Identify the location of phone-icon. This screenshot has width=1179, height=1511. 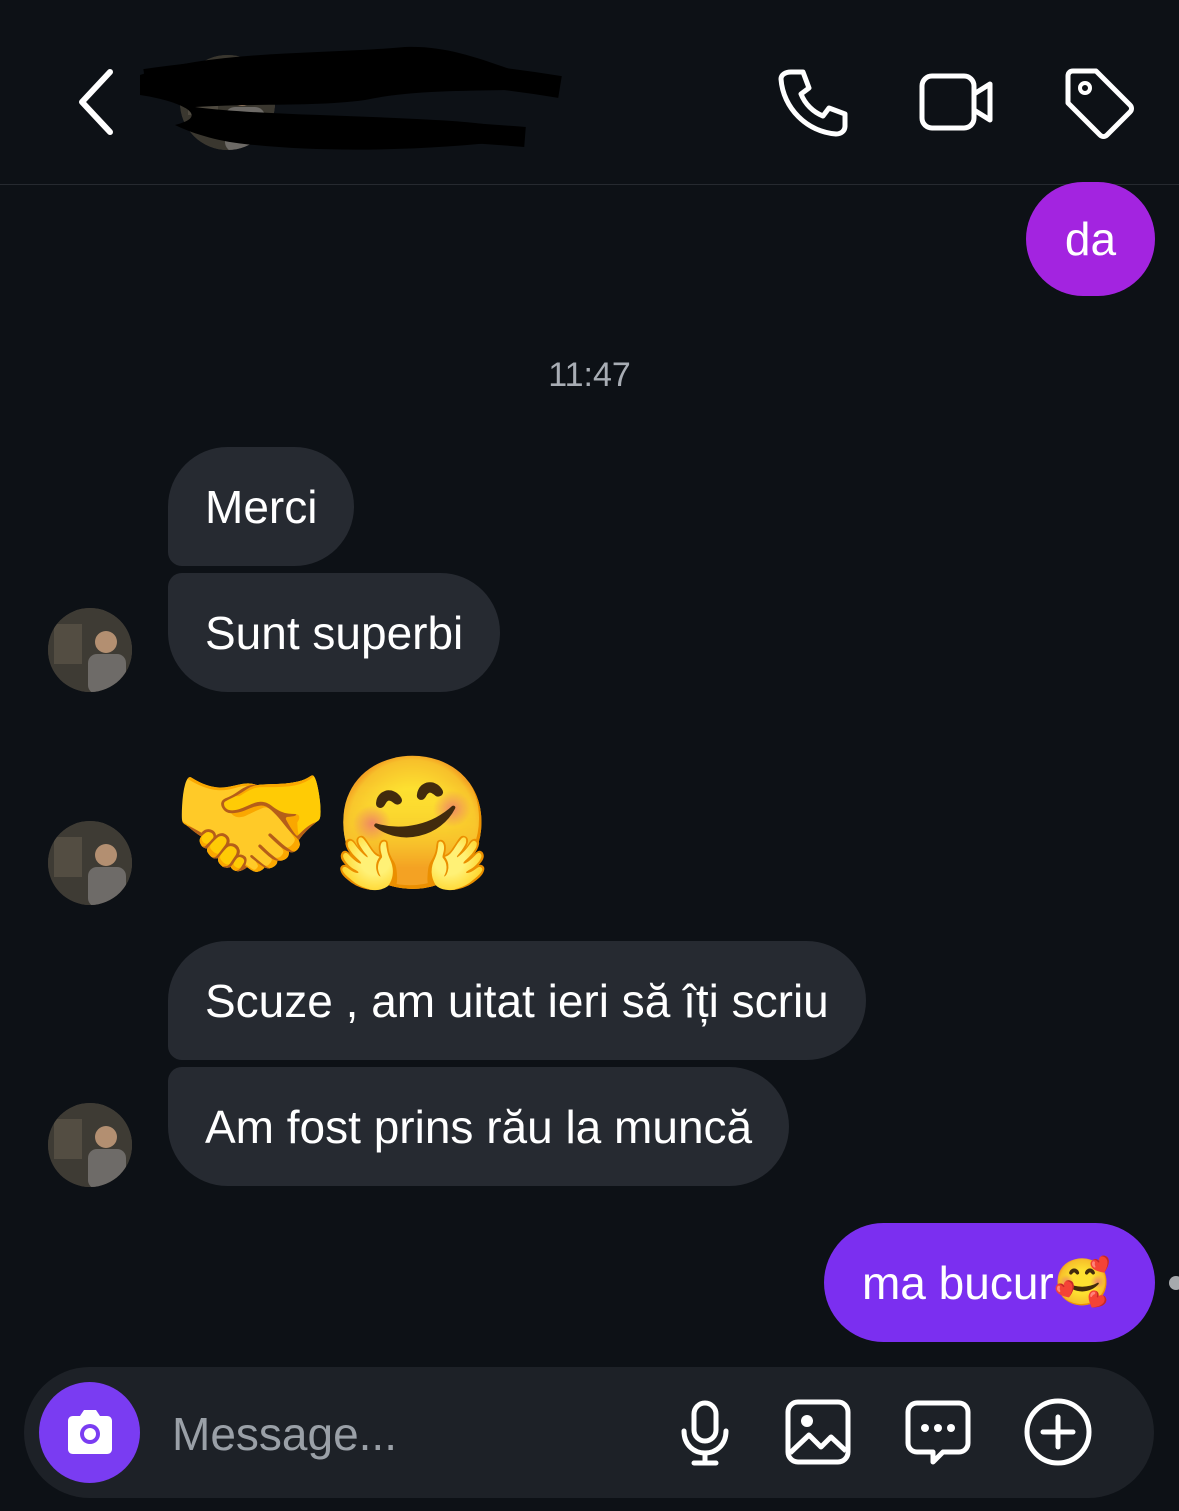
(813, 103).